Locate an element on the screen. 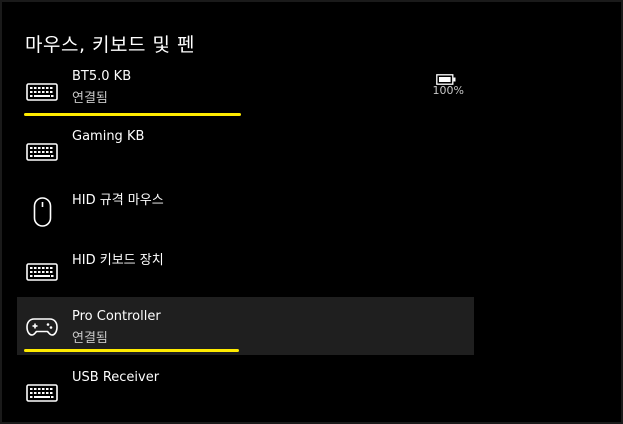  section-title: 마우스, 키보드 및 펜 is located at coordinates (110, 45).